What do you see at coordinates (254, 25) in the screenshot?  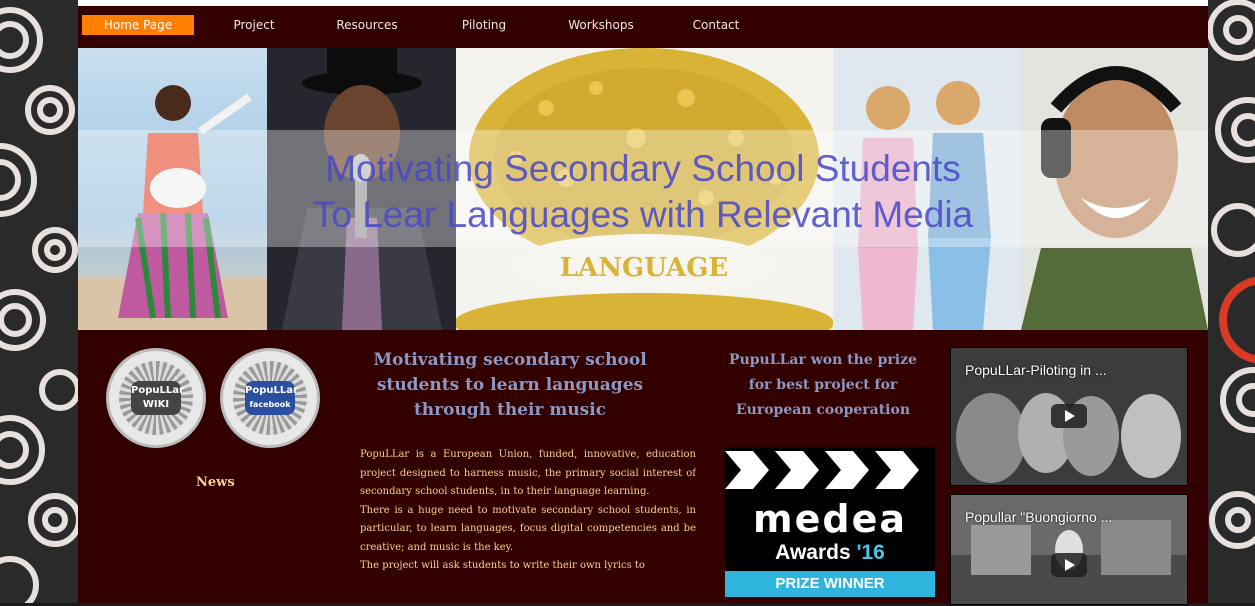 I see `nav-project: Project` at bounding box center [254, 25].